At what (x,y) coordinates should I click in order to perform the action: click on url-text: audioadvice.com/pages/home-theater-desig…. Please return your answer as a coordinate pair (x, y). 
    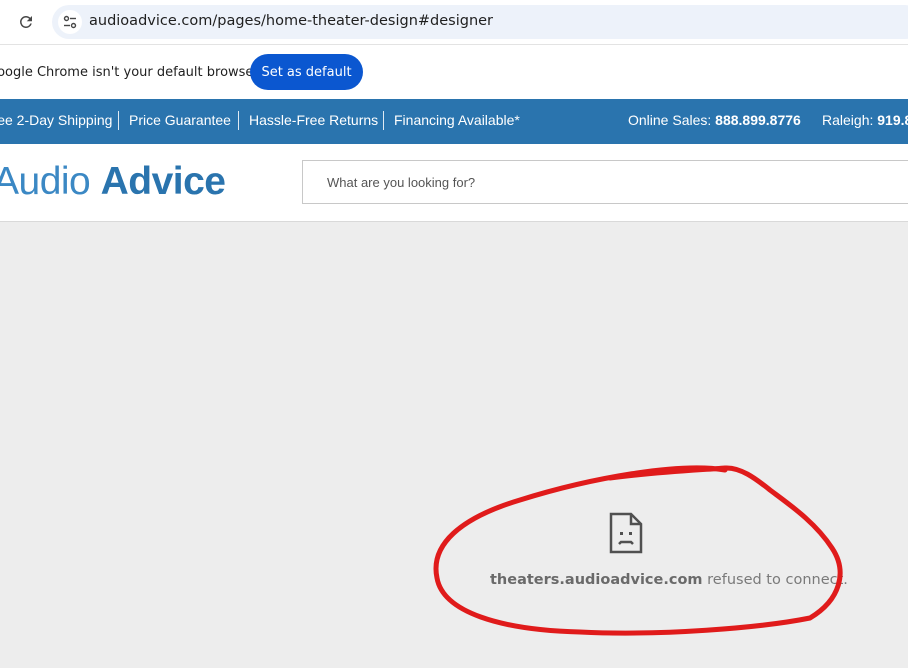
    Looking at the image, I should click on (291, 21).